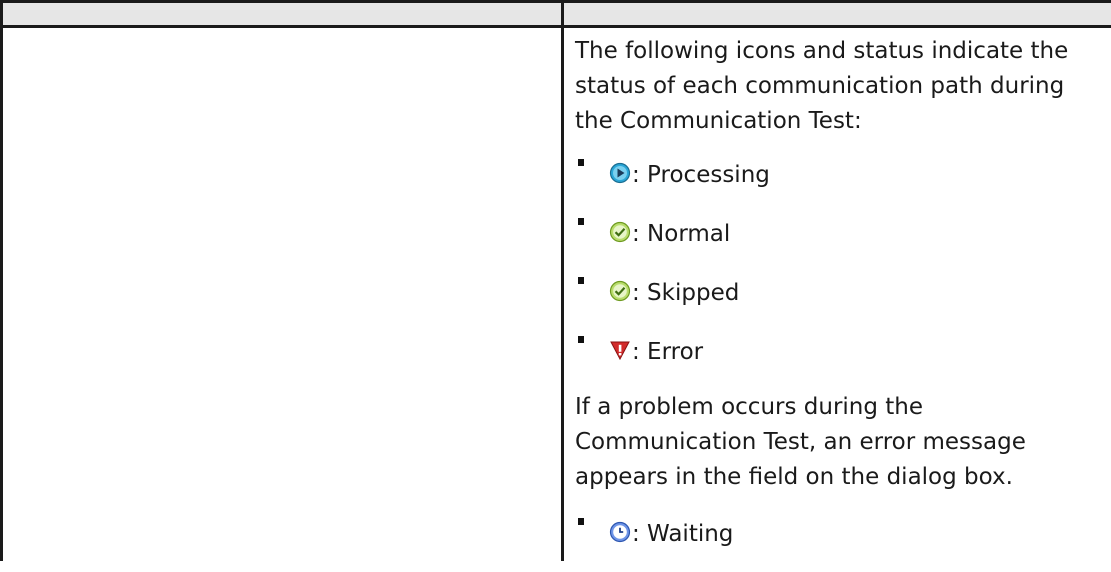 The height and width of the screenshot is (572, 1111). What do you see at coordinates (681, 234) in the screenshot?
I see `status-label-normal: : Normal` at bounding box center [681, 234].